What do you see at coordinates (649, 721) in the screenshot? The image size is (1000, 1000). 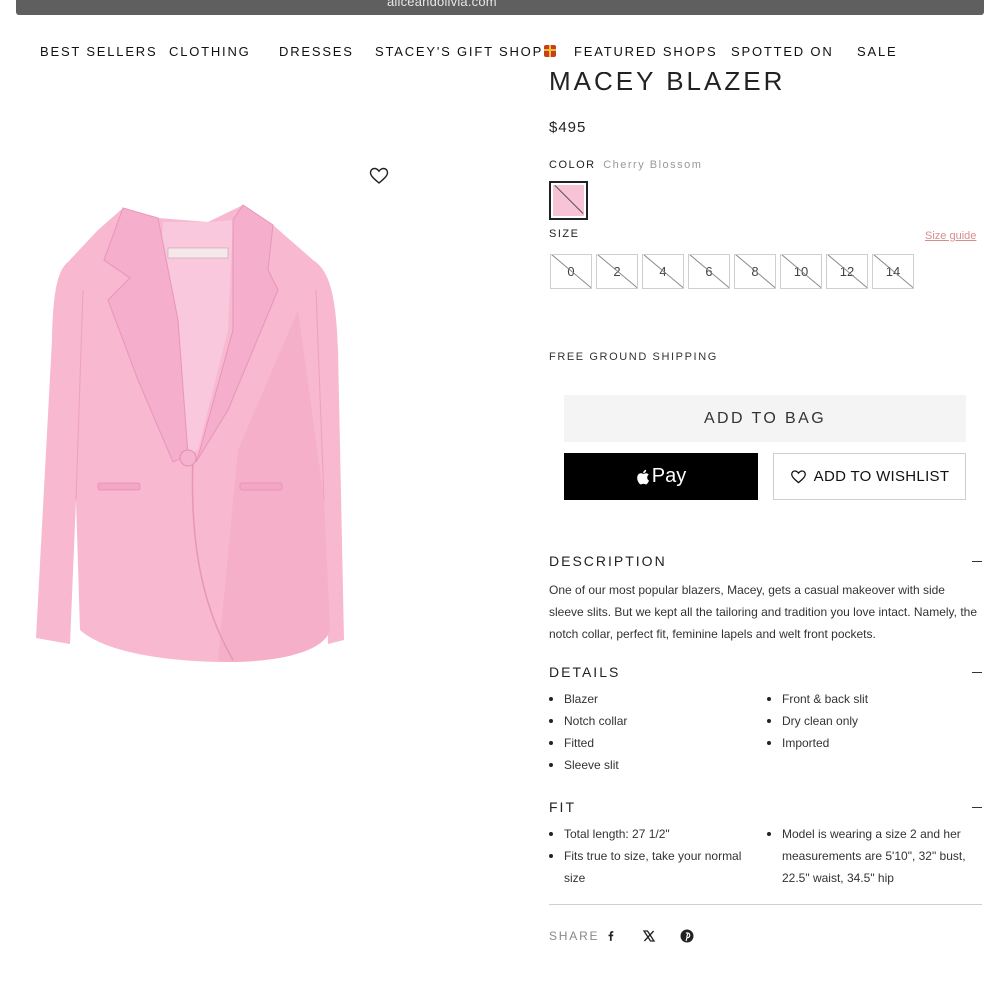 I see `list-item: Notch collar` at bounding box center [649, 721].